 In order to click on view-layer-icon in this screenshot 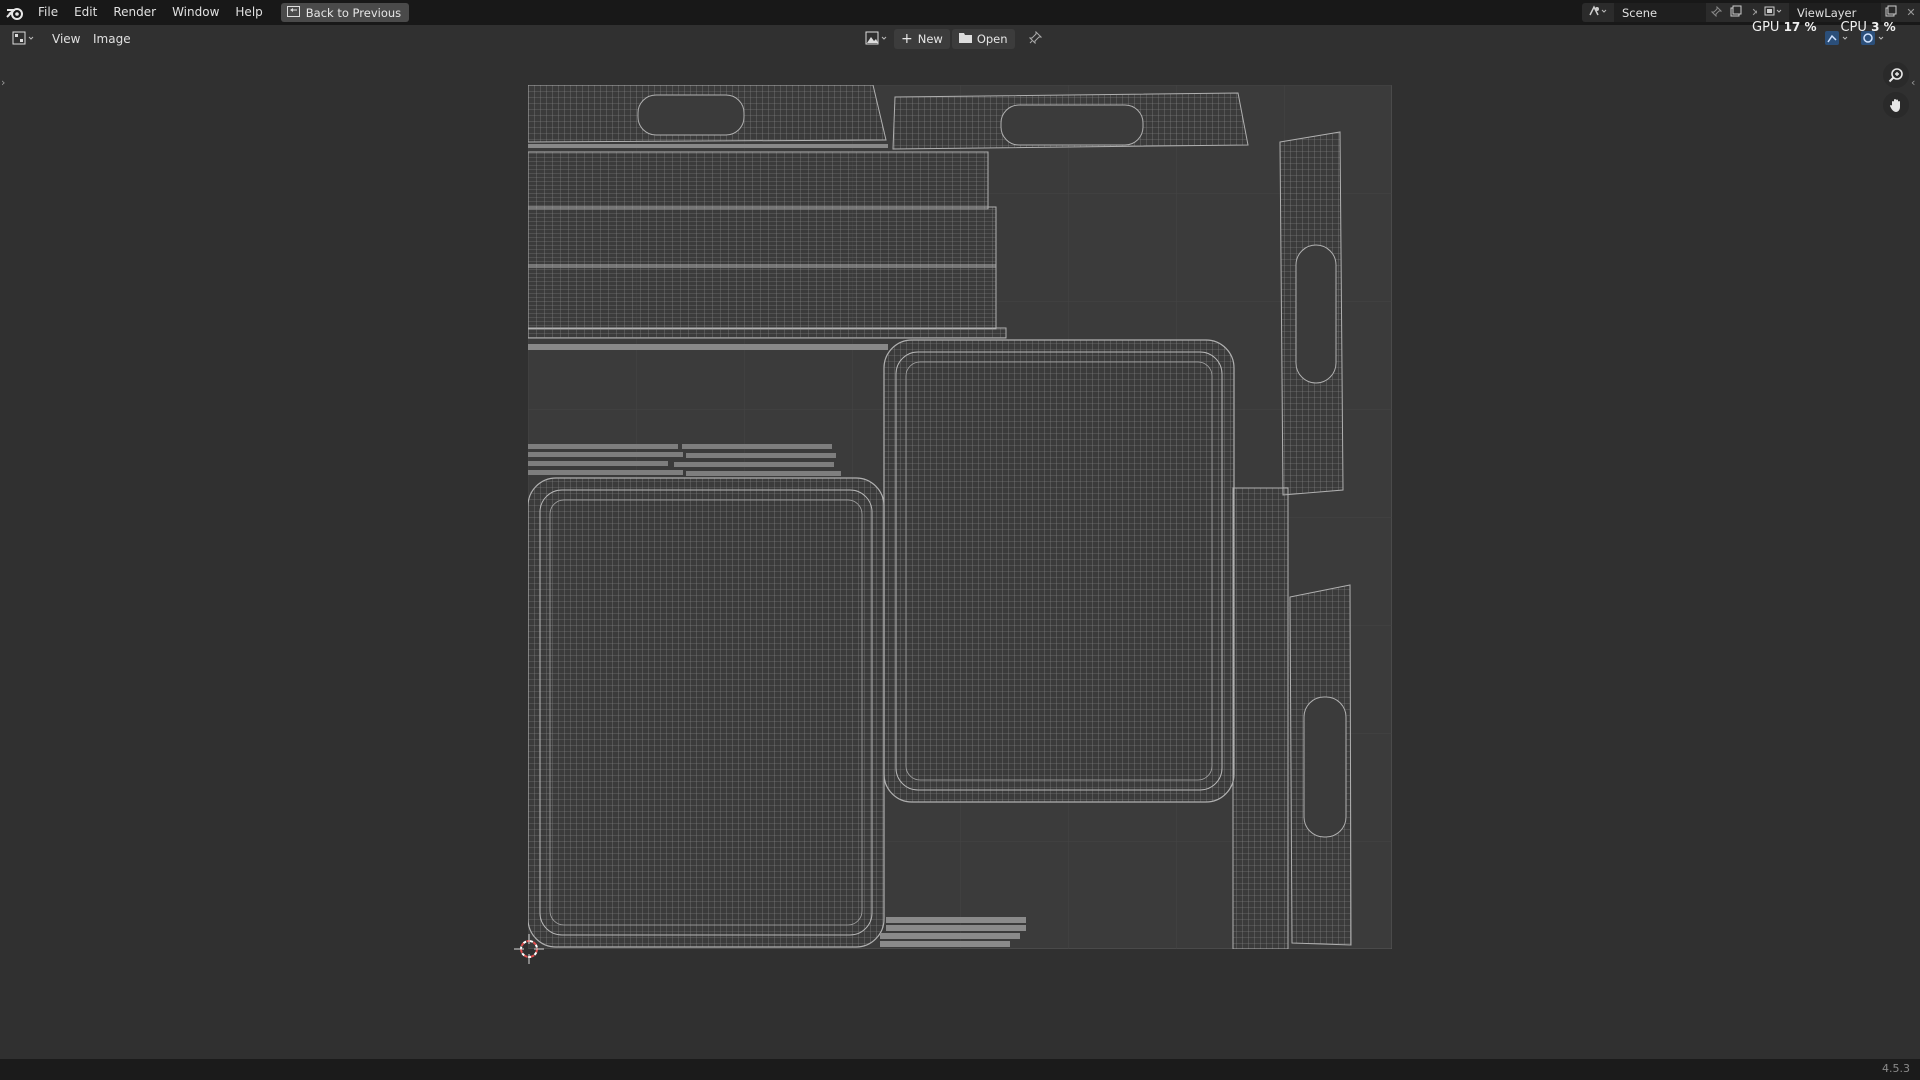, I will do `click(1773, 12)`.